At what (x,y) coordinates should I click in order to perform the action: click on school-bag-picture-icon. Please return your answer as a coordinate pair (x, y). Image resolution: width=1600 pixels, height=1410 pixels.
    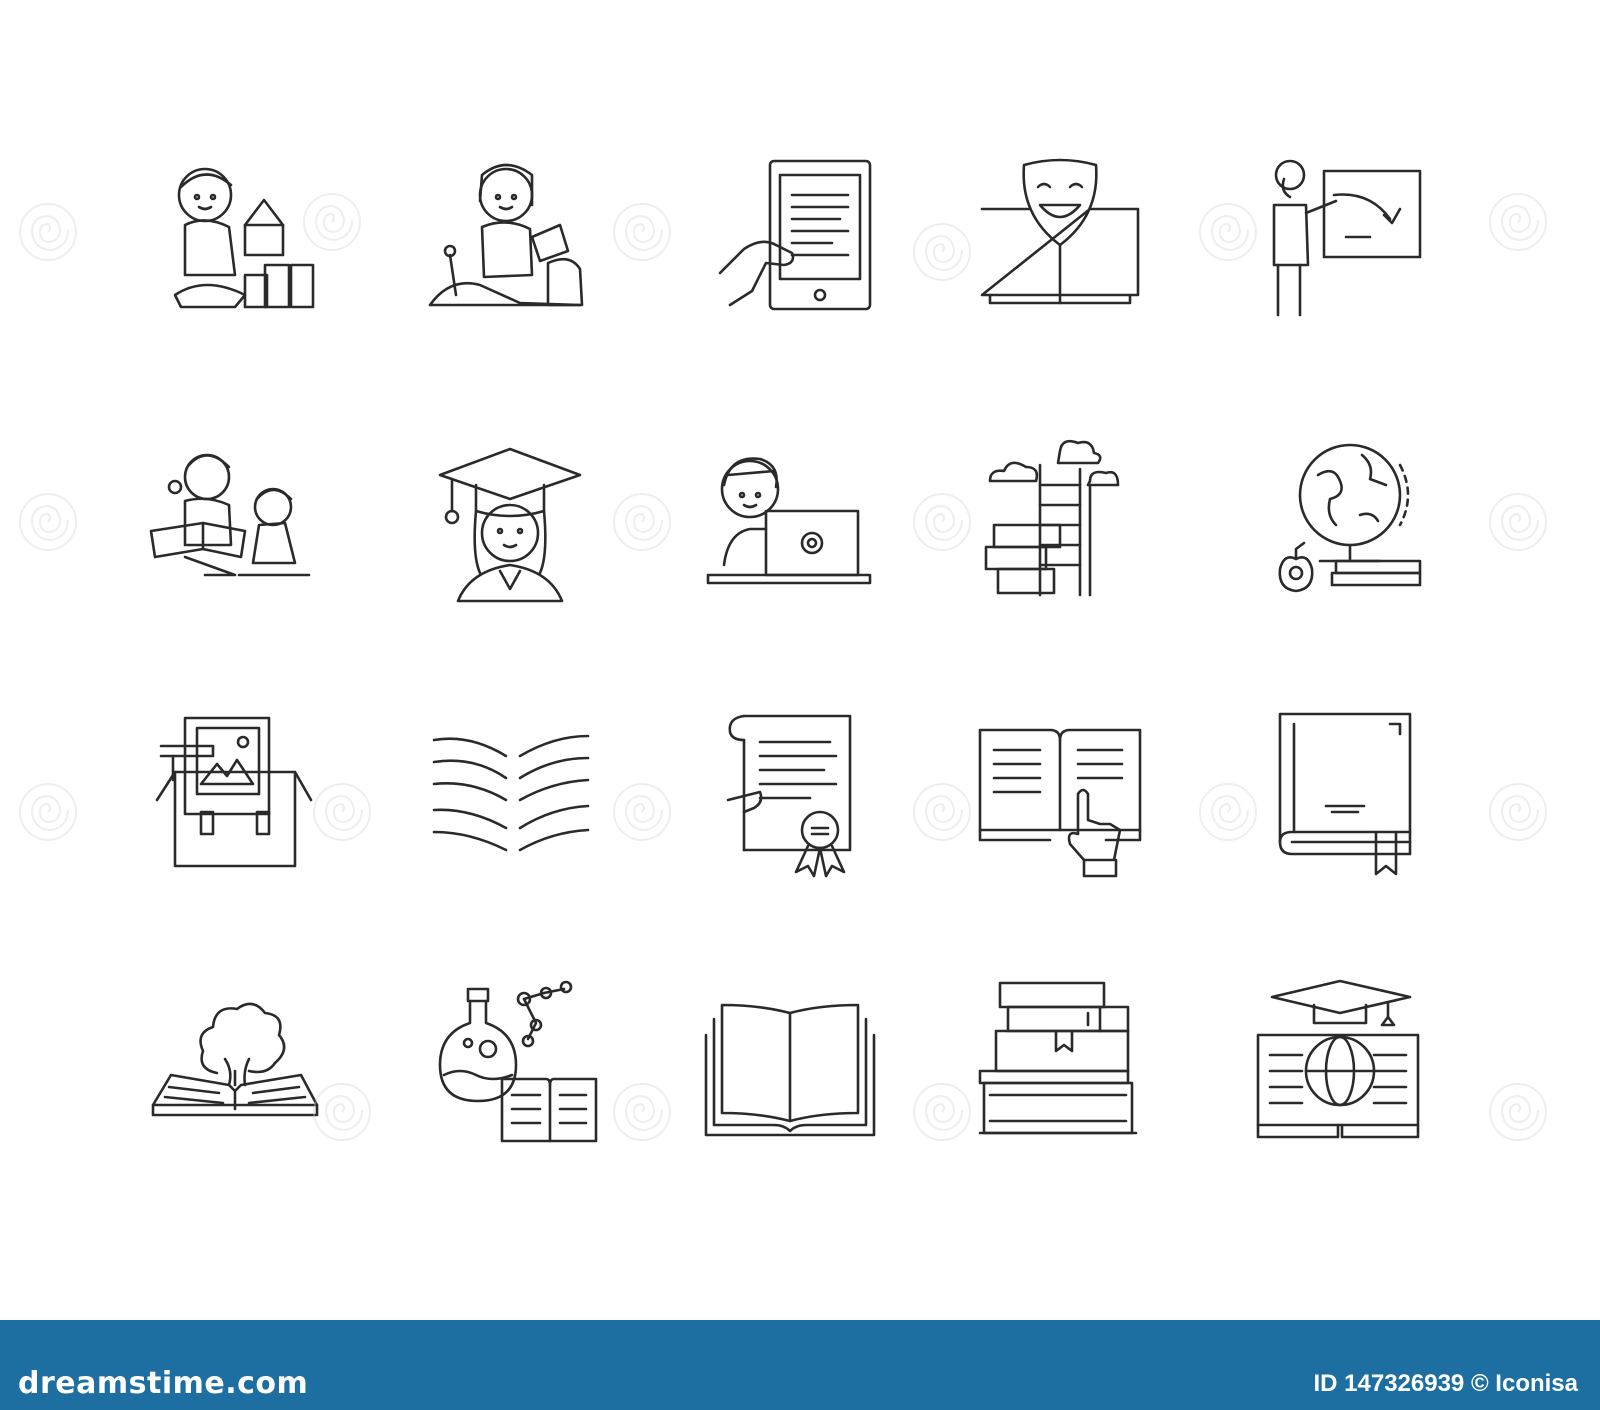
    Looking at the image, I should click on (235, 790).